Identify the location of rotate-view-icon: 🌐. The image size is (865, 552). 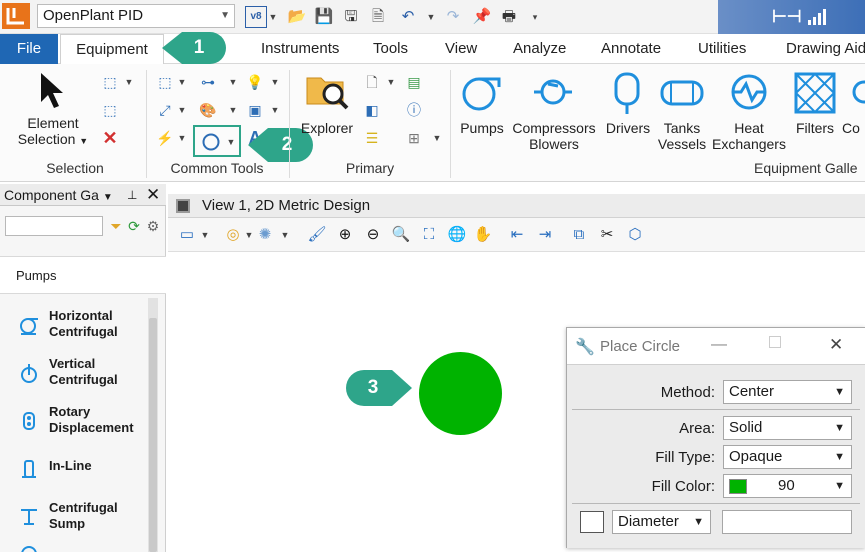
(457, 235).